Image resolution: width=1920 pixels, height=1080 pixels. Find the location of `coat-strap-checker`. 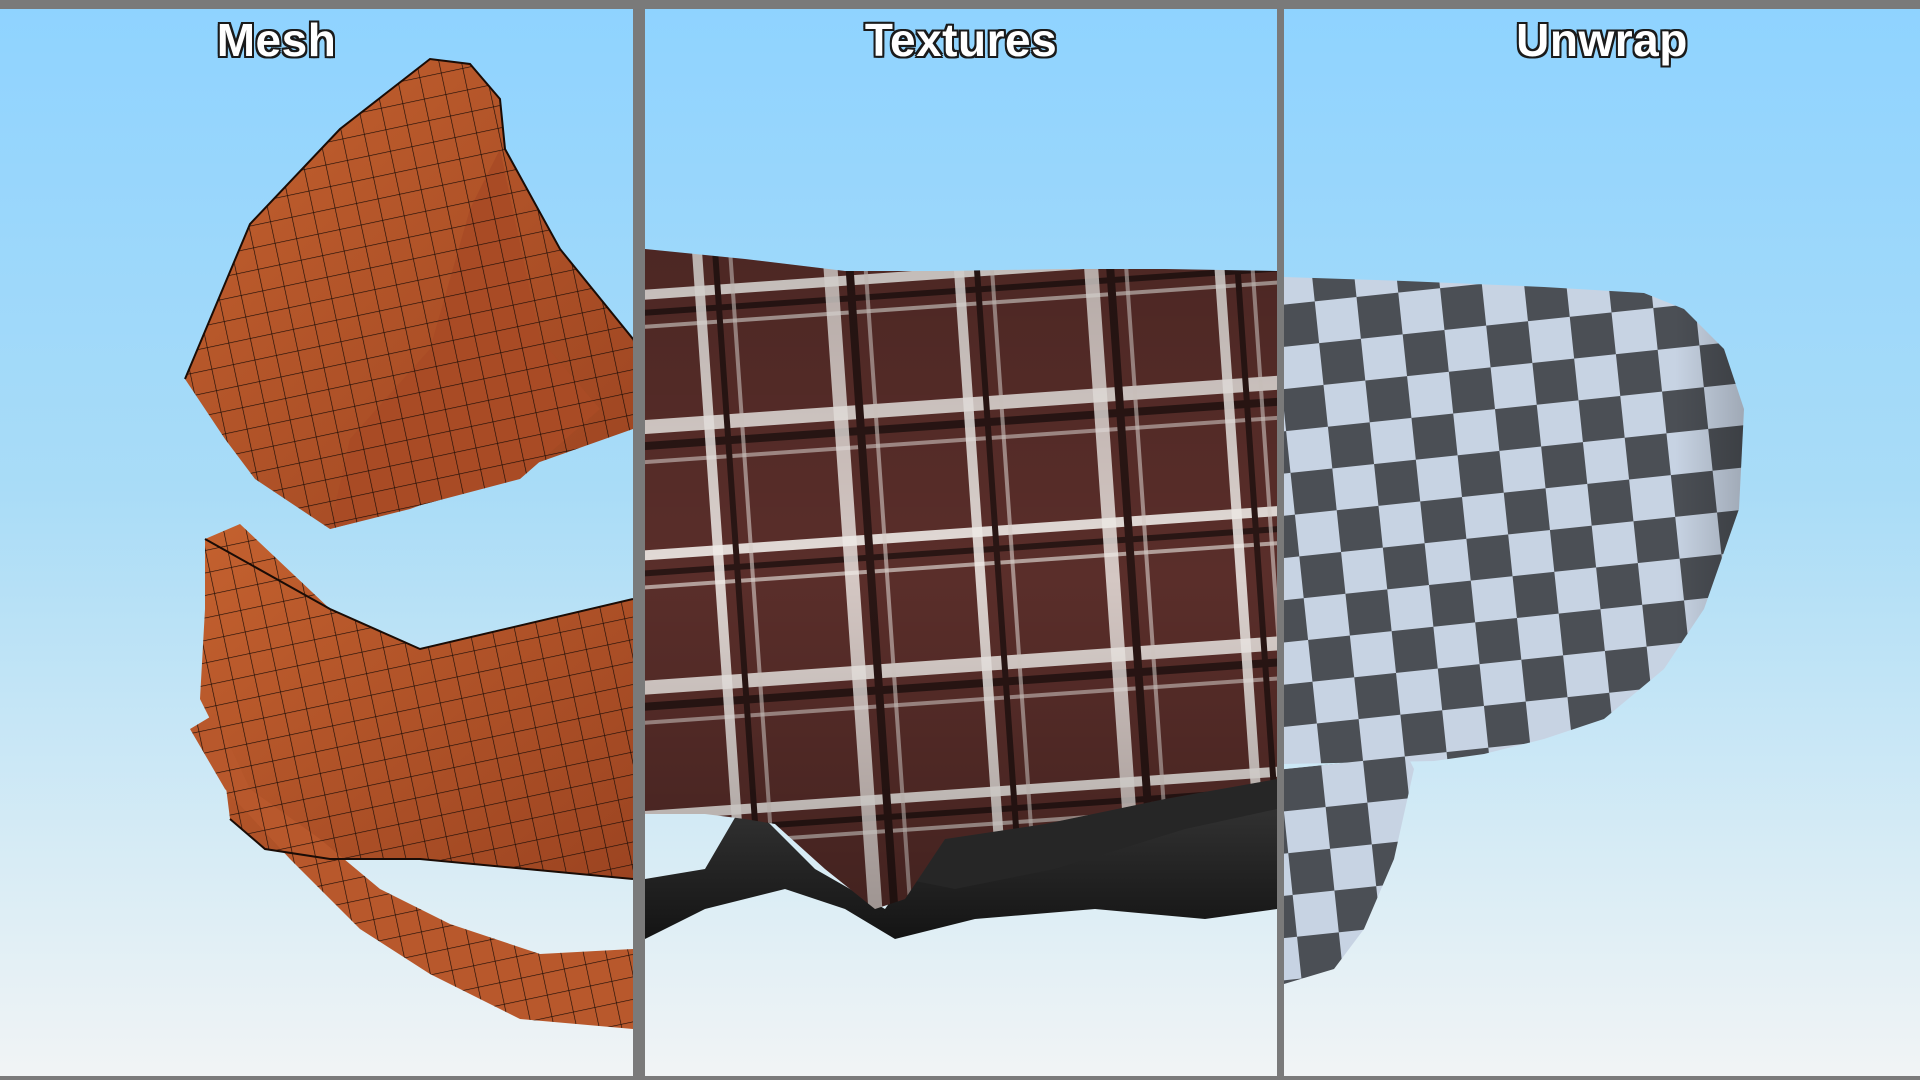

coat-strap-checker is located at coordinates (1349, 866).